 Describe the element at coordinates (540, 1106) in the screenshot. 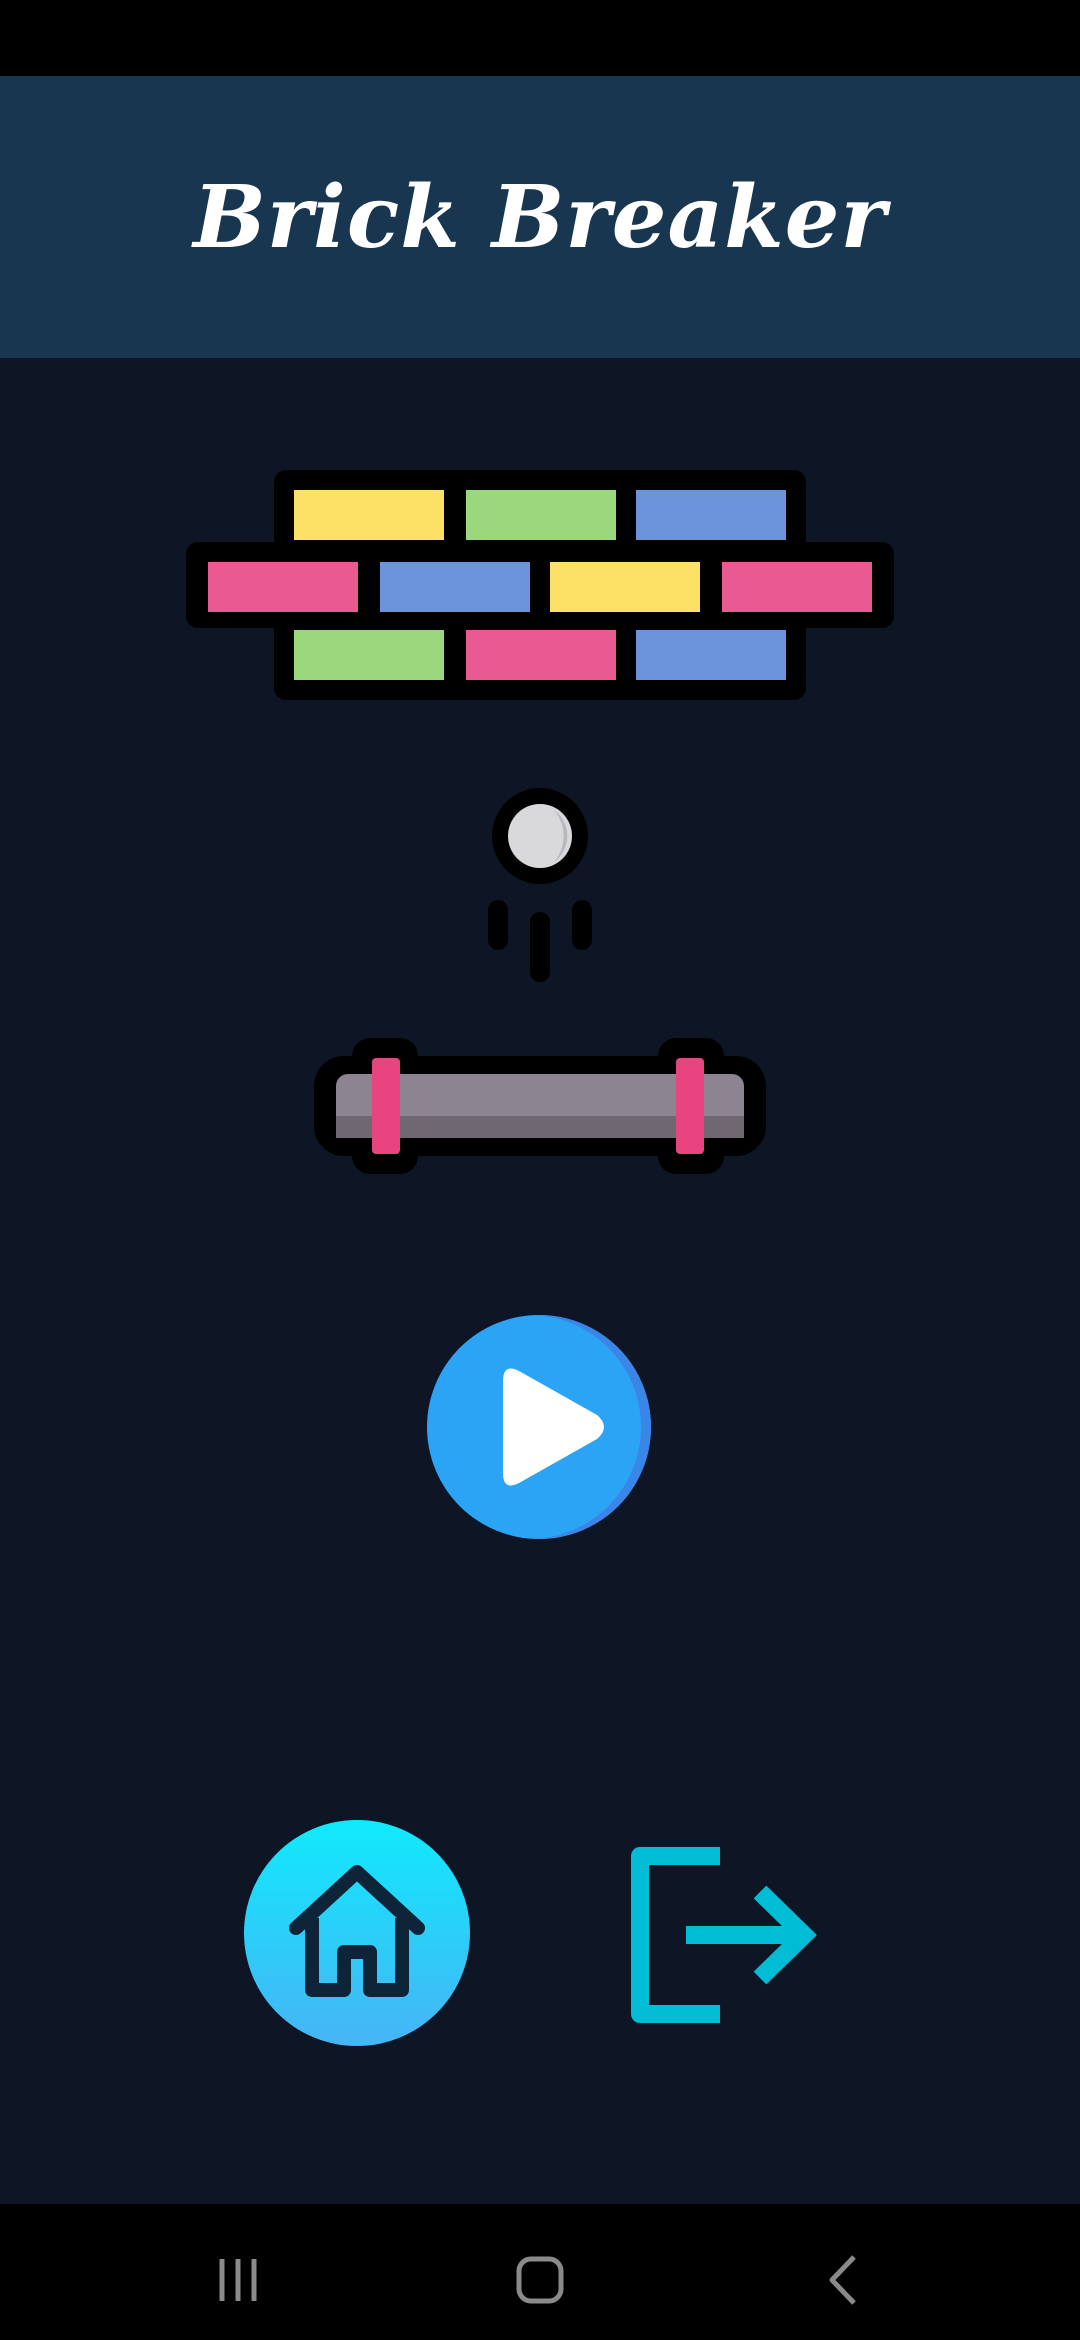

I see `paddle-icon` at that location.